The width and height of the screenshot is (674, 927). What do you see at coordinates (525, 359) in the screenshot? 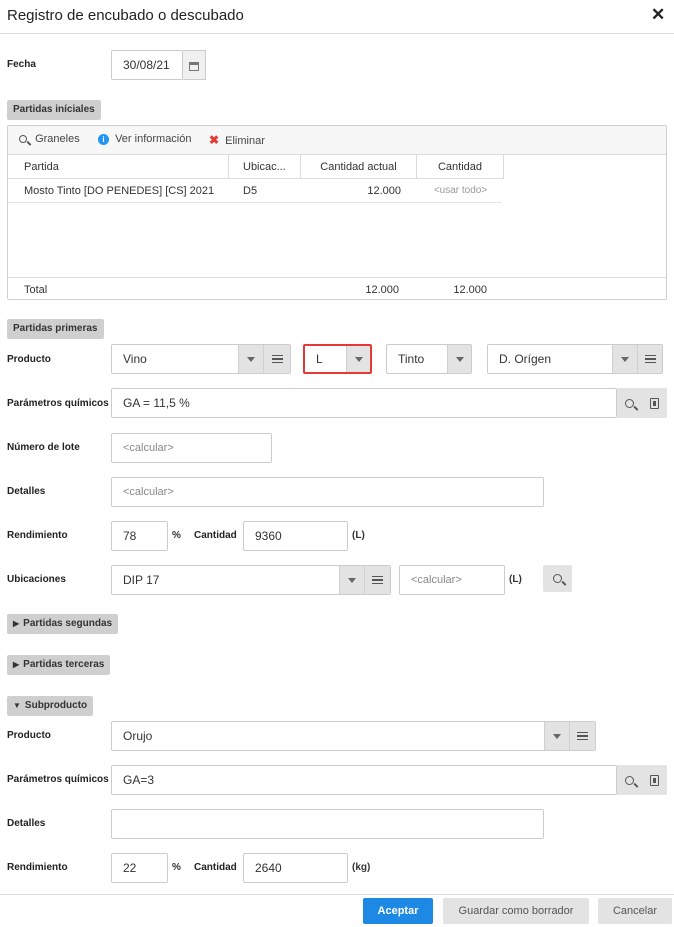
I see `origen-value: D. Orígen` at bounding box center [525, 359].